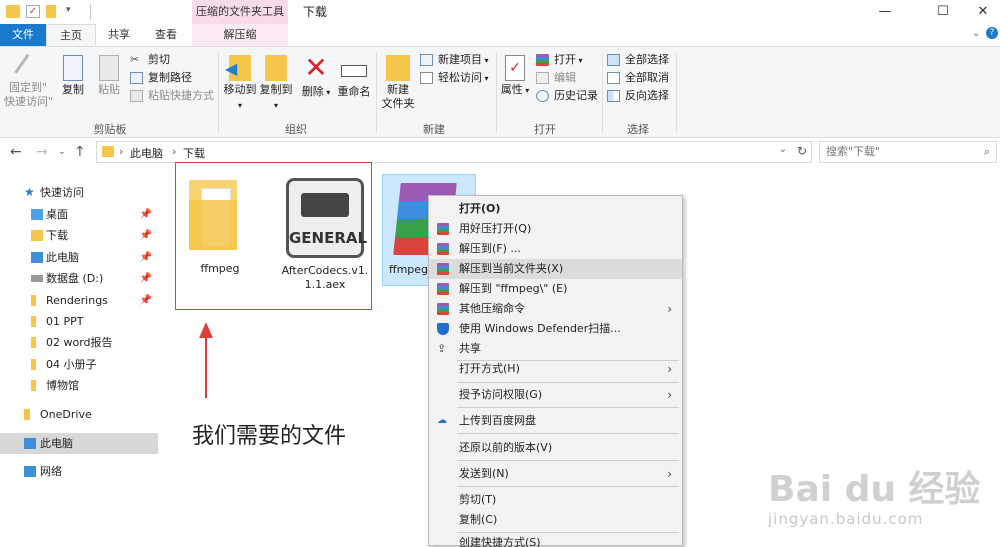 This screenshot has height=547, width=1000. I want to click on annotation-text: 我们需要的文件, so click(269, 436).